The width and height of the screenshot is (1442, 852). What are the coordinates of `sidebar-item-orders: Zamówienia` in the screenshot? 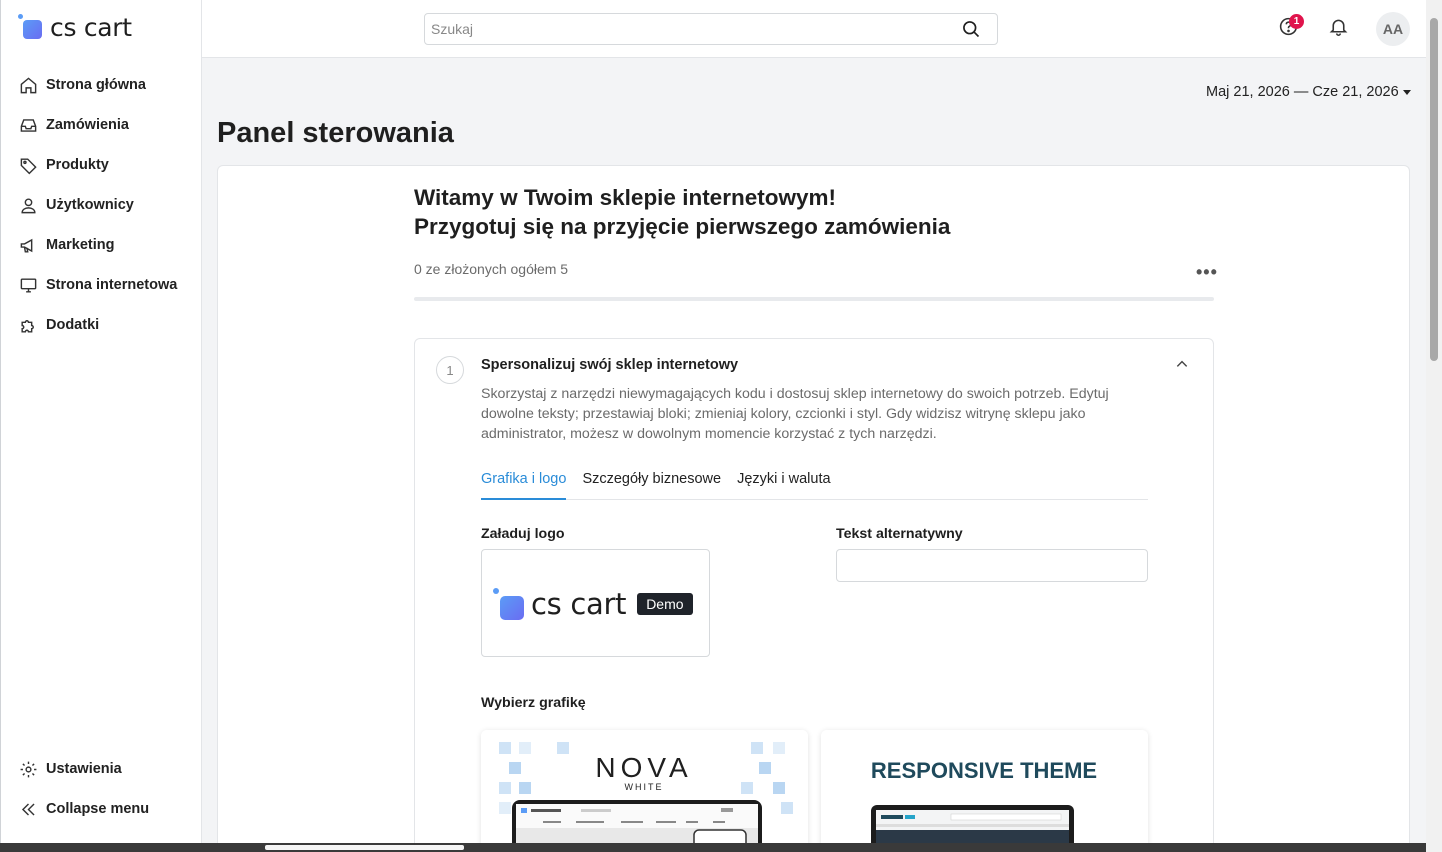 It's located at (101, 125).